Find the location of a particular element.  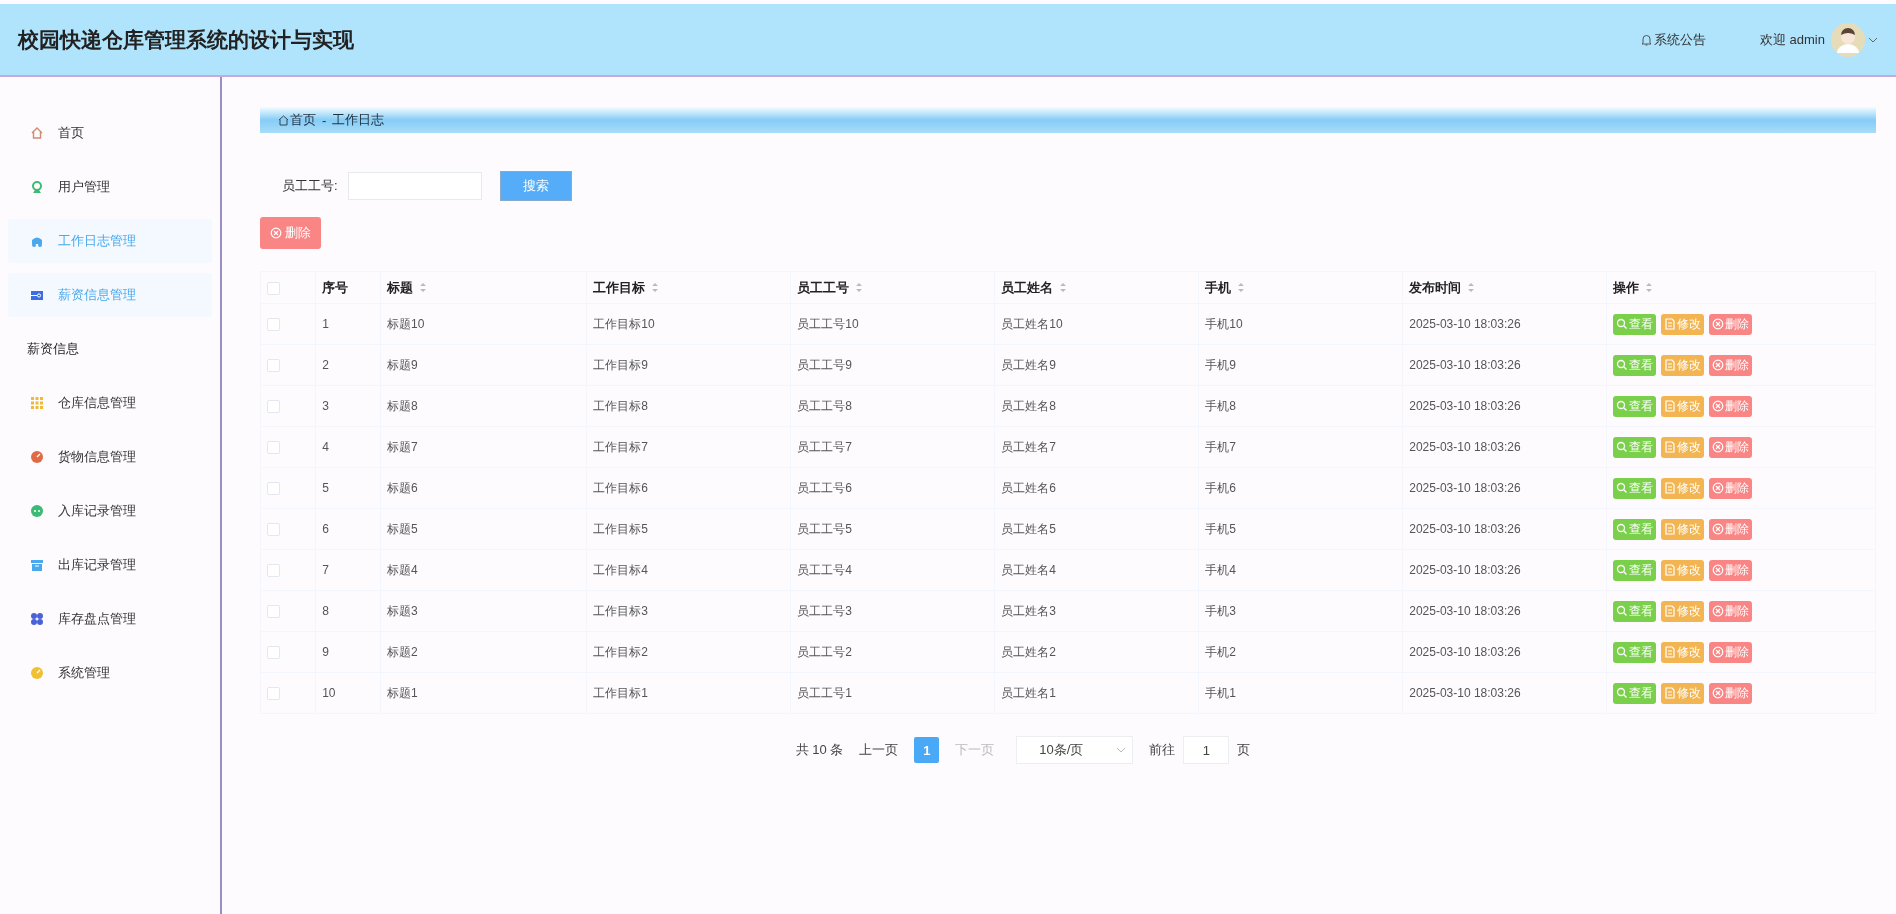

table-cell: 标题8 is located at coordinates (402, 405).